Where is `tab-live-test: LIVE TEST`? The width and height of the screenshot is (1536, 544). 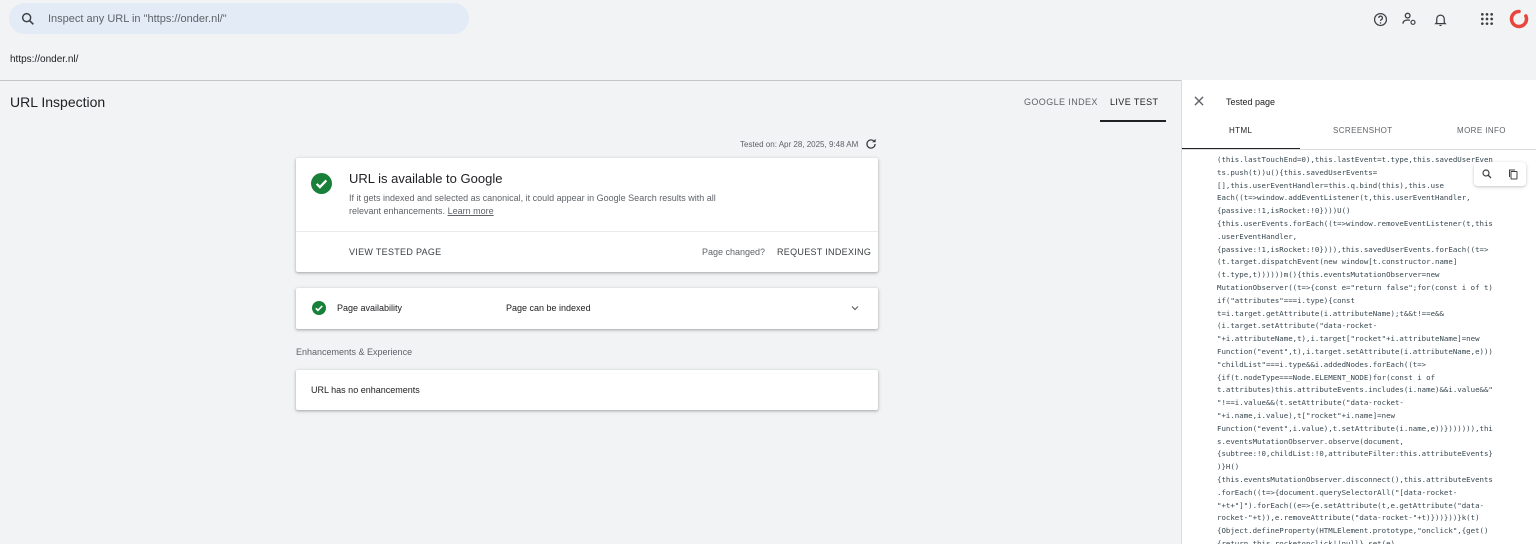 tab-live-test: LIVE TEST is located at coordinates (1134, 102).